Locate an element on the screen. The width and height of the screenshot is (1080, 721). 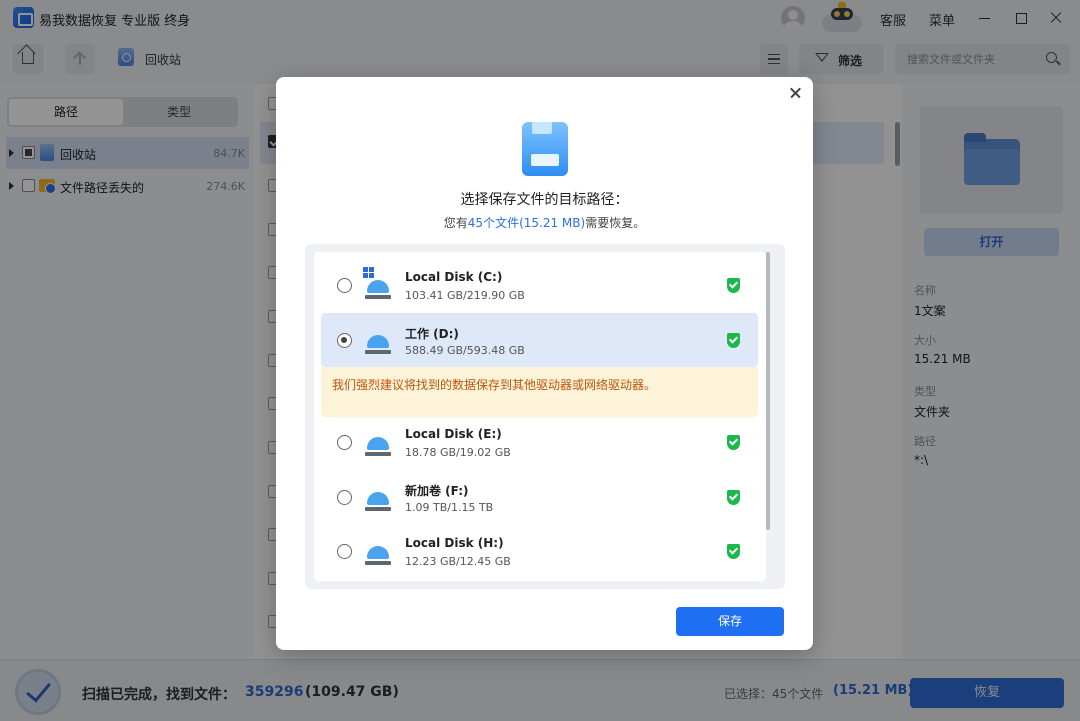
drive-option-e: Local Disk (E:) 18.78 GB/19.02 GB is located at coordinates (539, 442).